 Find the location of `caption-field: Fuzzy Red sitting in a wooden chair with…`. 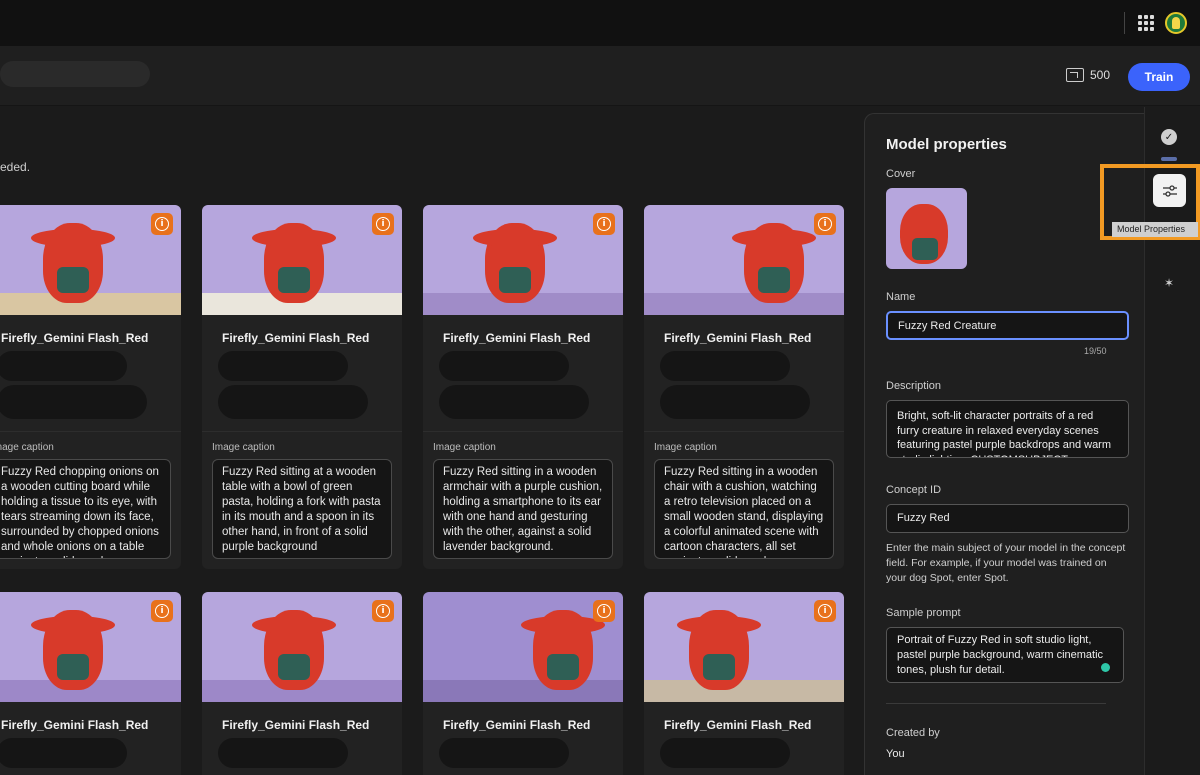

caption-field: Fuzzy Red sitting in a wooden chair with… is located at coordinates (744, 509).